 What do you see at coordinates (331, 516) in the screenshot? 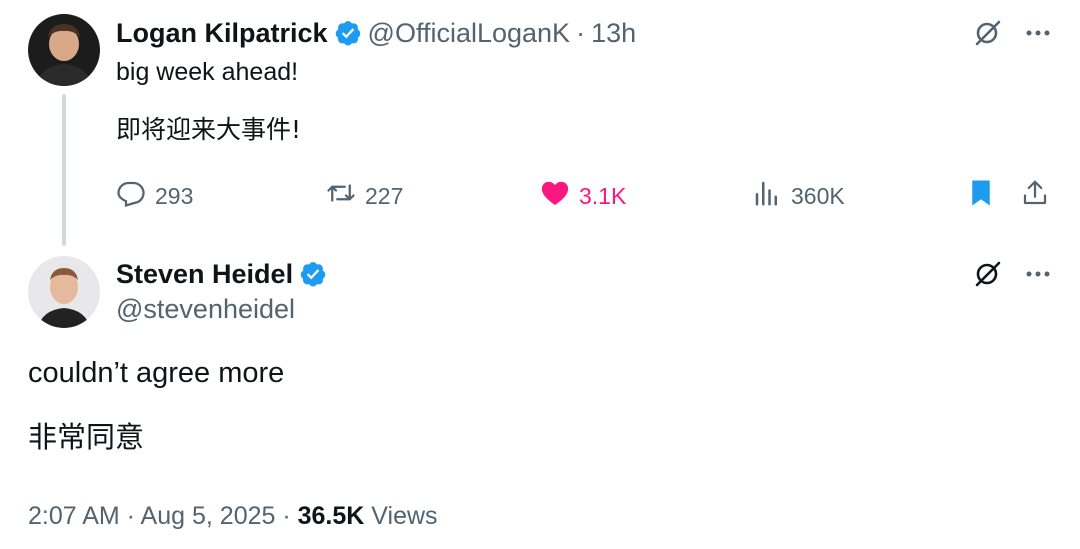
I see `tweet-views-count: 36.5K` at bounding box center [331, 516].